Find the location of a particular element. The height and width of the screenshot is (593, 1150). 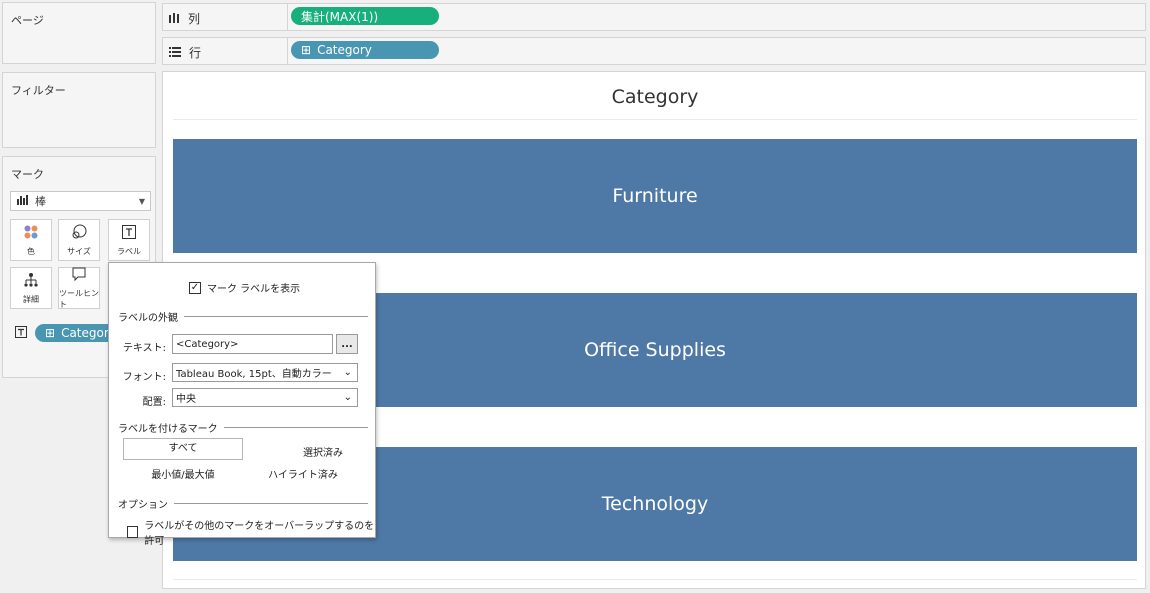

overlap-row: ラベルがその他のマークをオーバーラップするのを許可 is located at coordinates (251, 532).